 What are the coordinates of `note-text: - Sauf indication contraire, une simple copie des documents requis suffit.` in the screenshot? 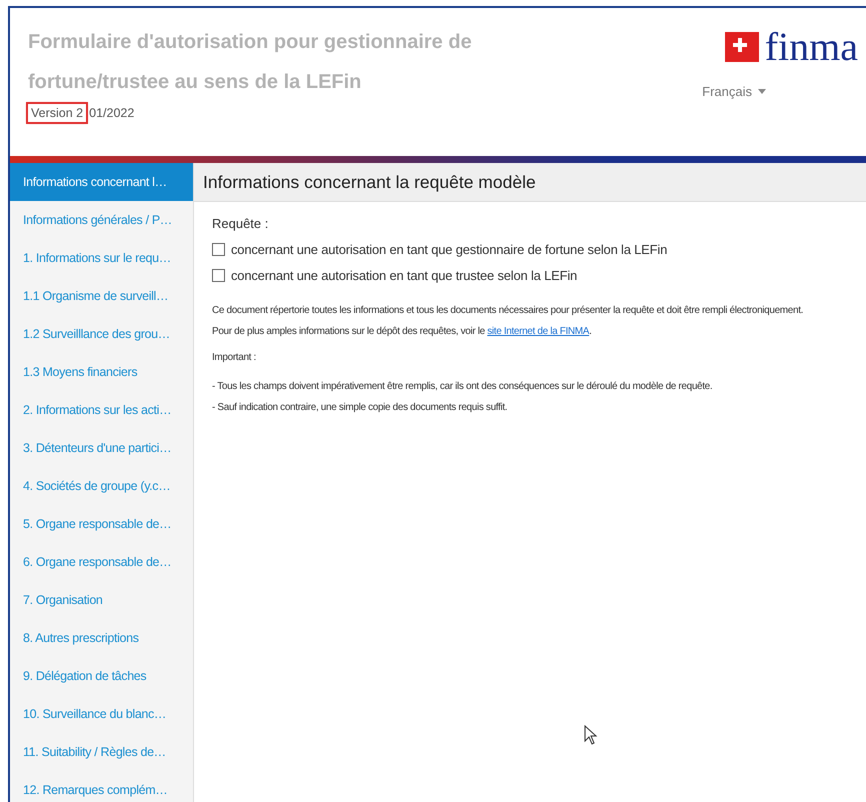 It's located at (360, 408).